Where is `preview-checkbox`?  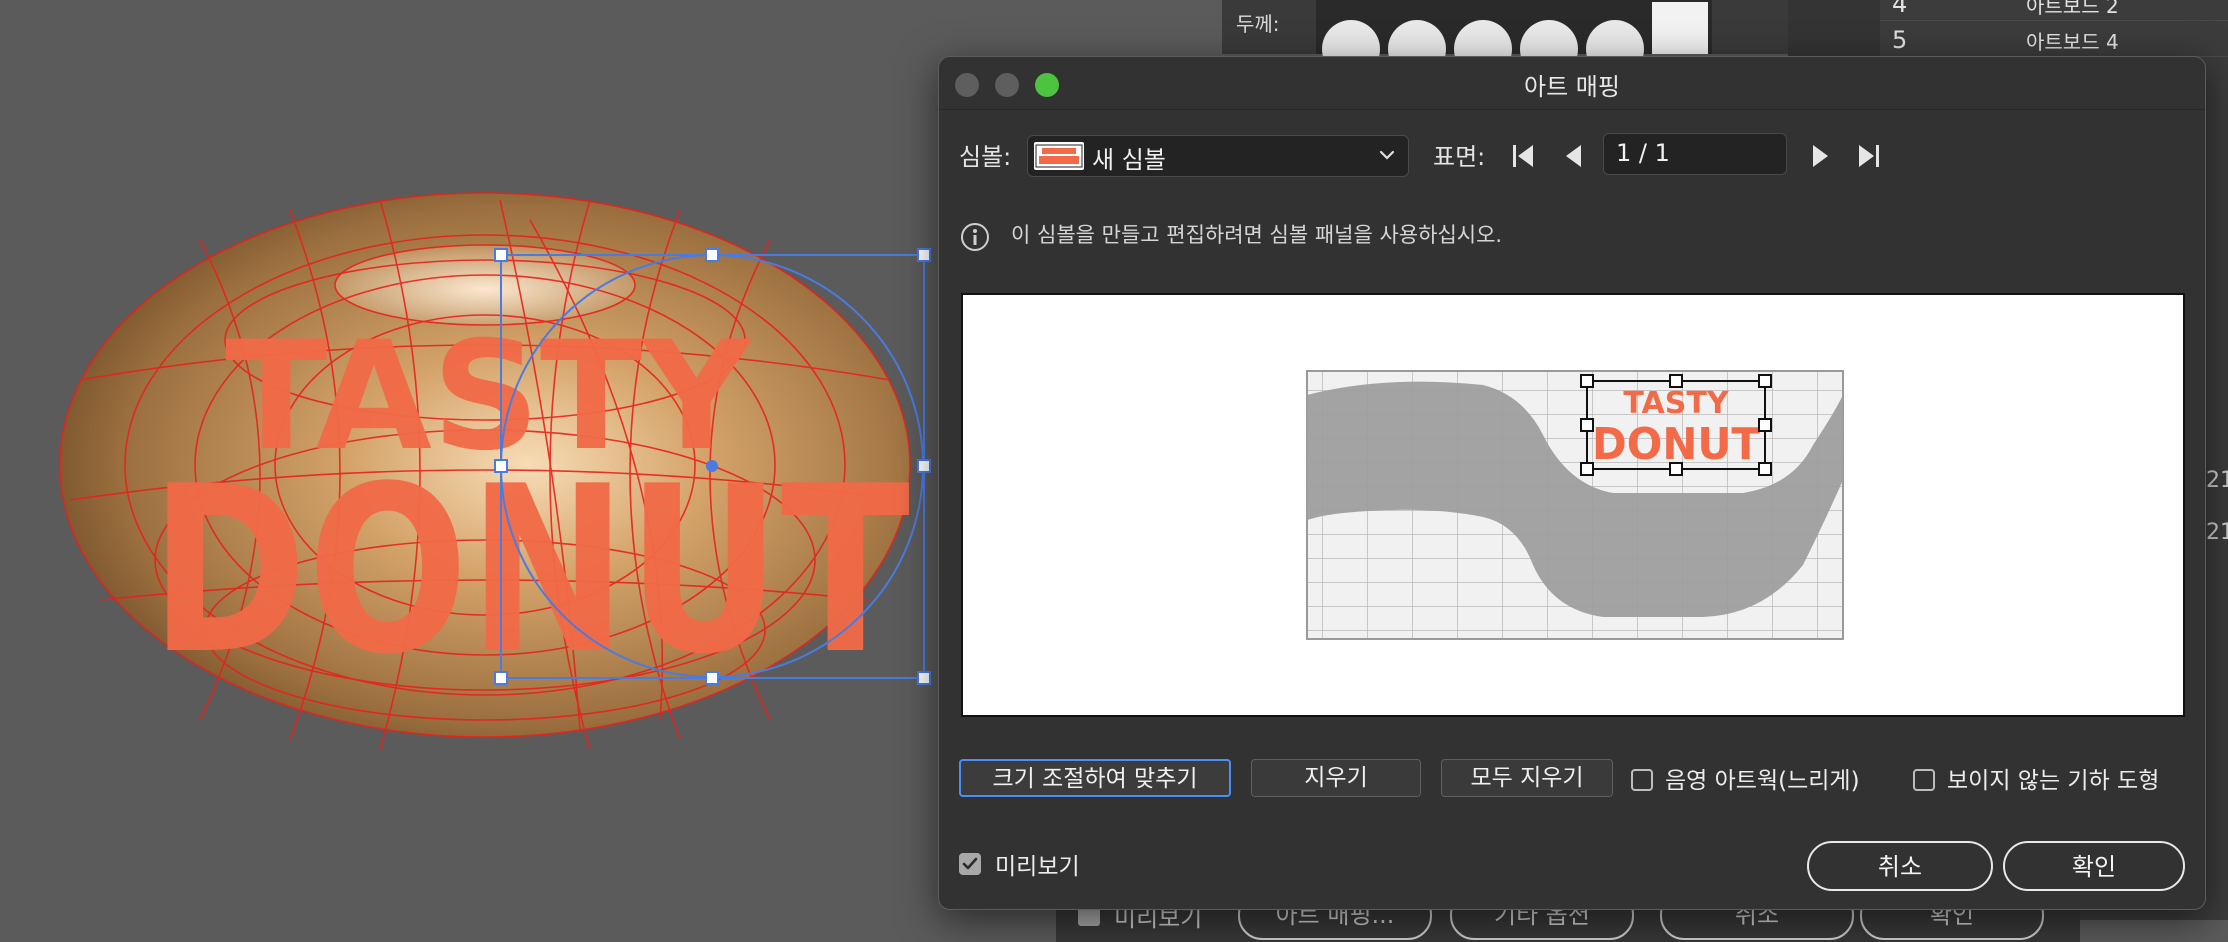
preview-checkbox is located at coordinates (970, 864).